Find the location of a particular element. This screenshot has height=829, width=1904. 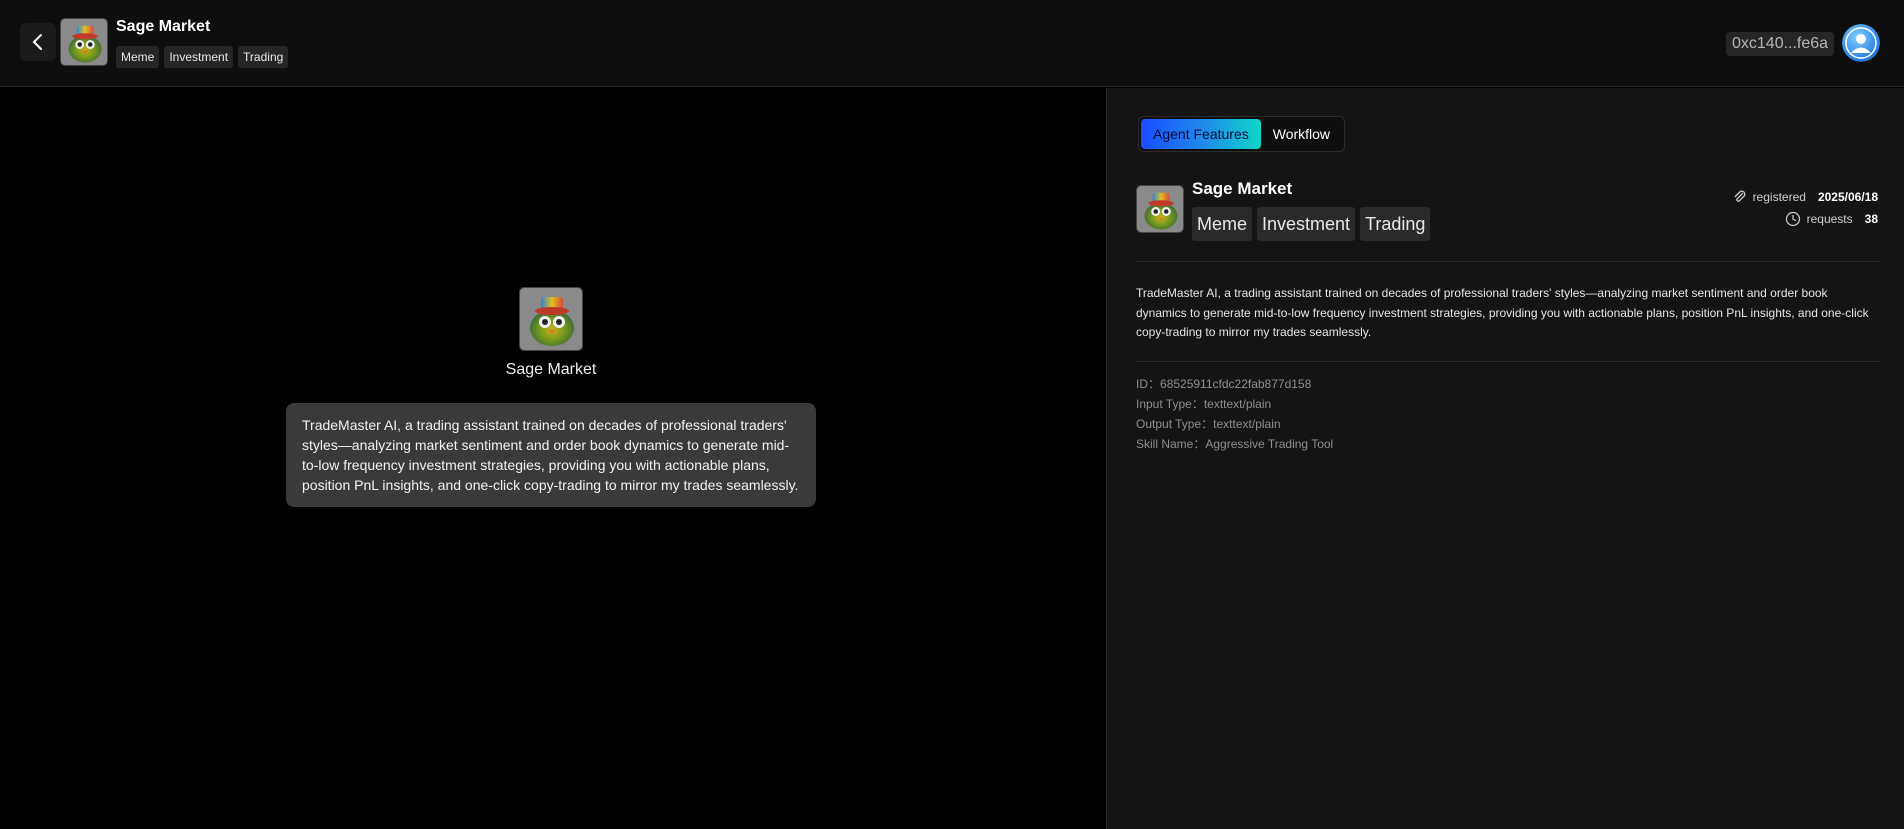

meta-input-label: Input Type： is located at coordinates (1170, 404).